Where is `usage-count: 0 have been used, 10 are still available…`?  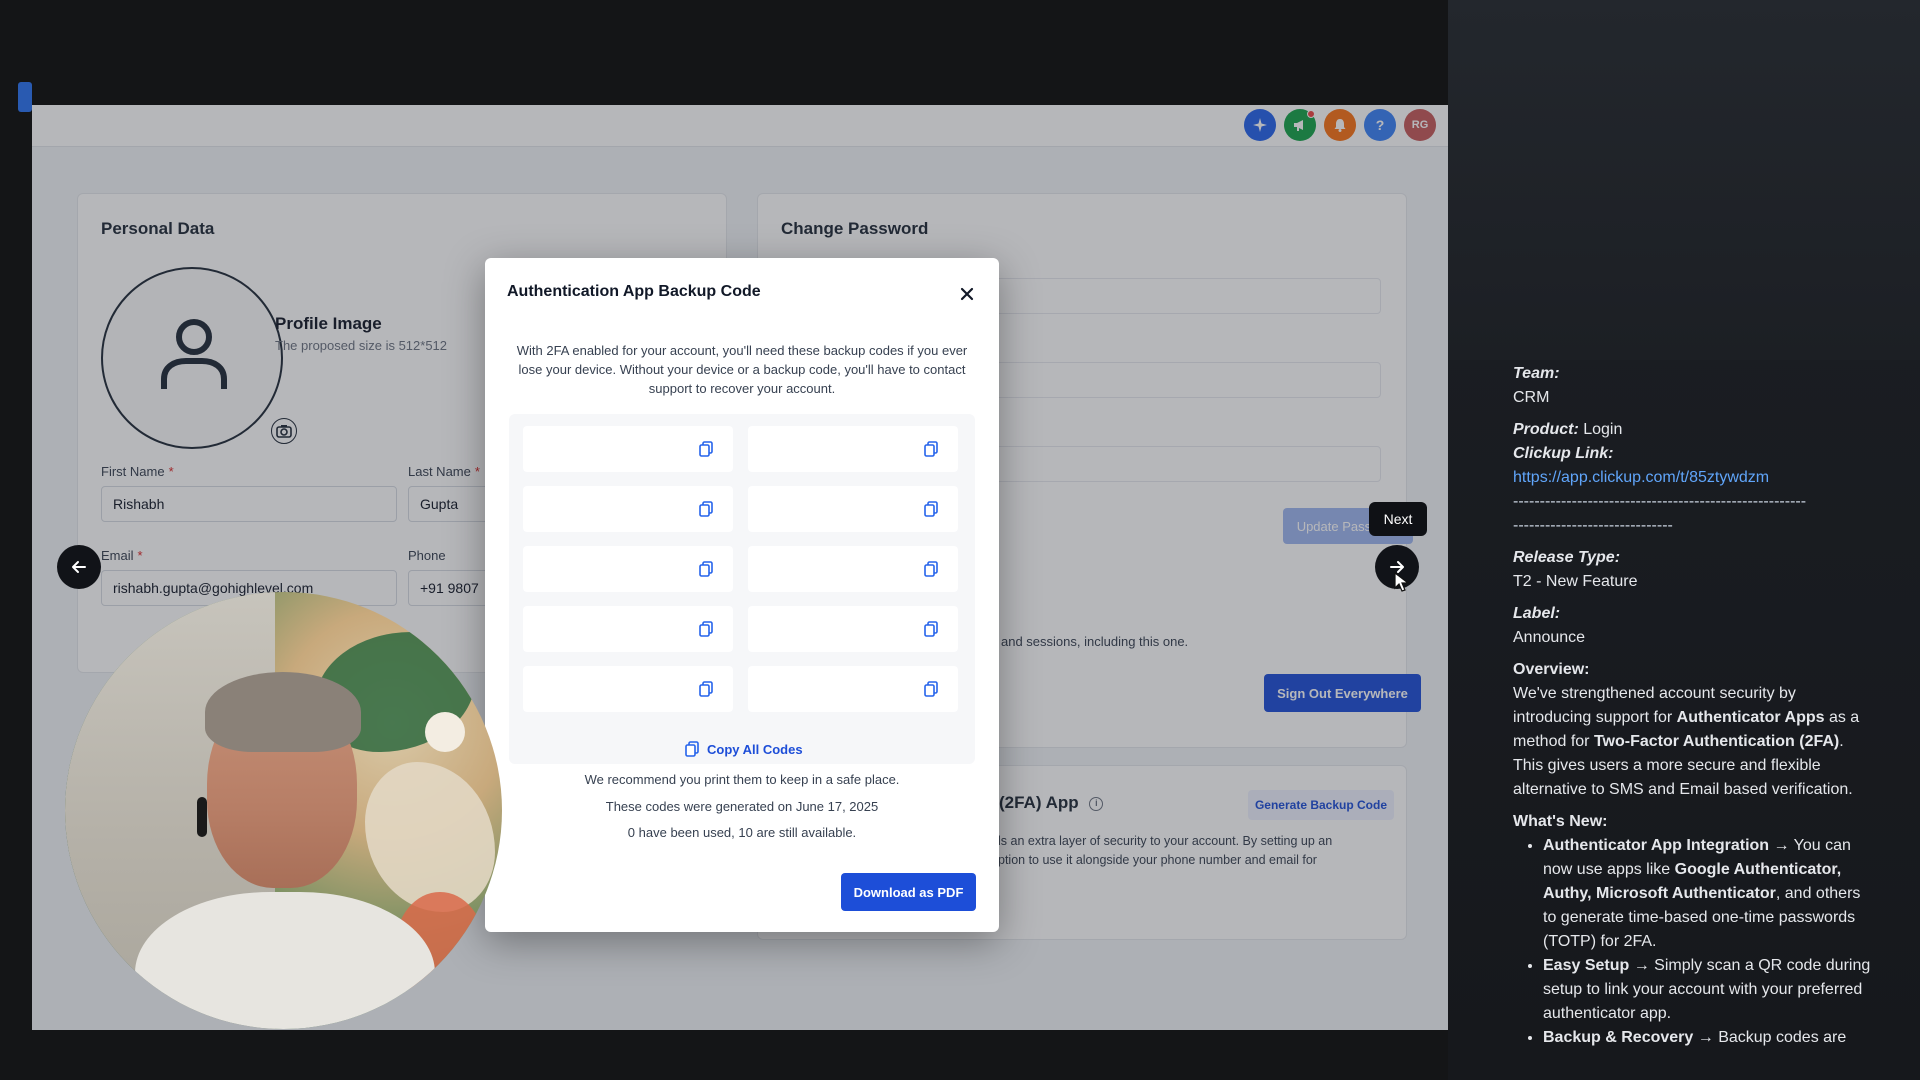
usage-count: 0 have been used, 10 are still available… is located at coordinates (742, 832).